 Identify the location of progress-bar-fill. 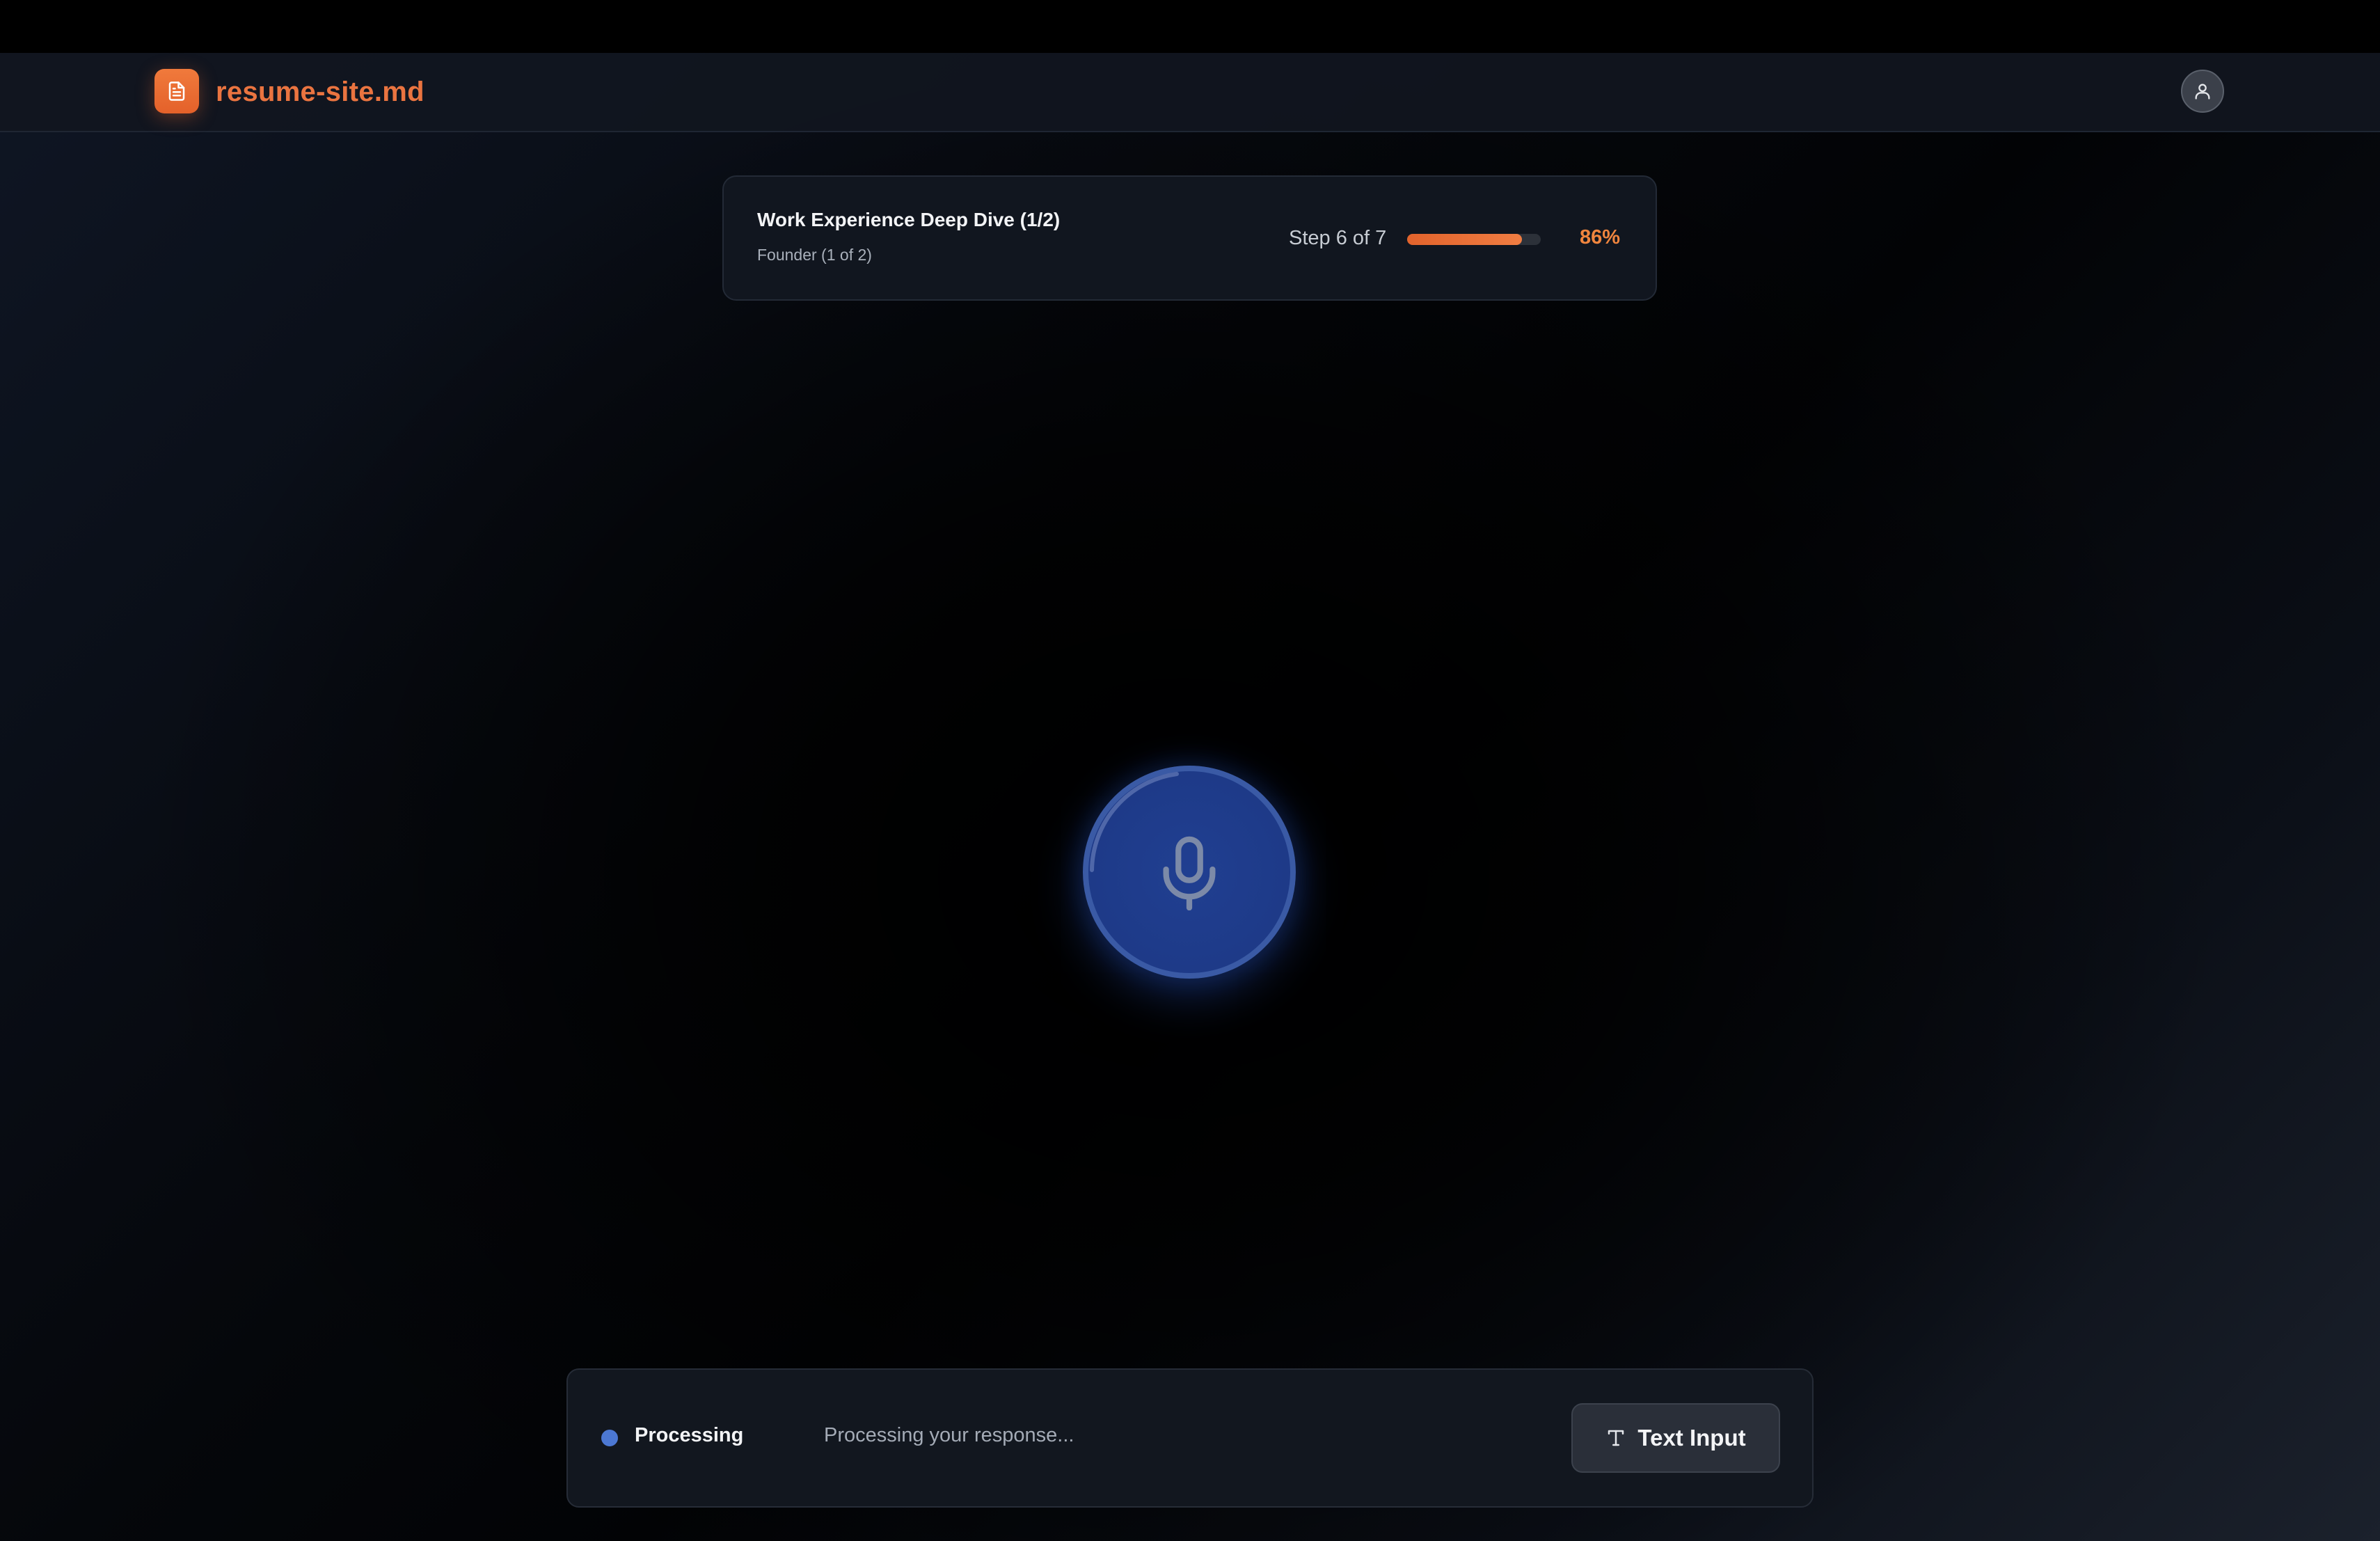
(1465, 239).